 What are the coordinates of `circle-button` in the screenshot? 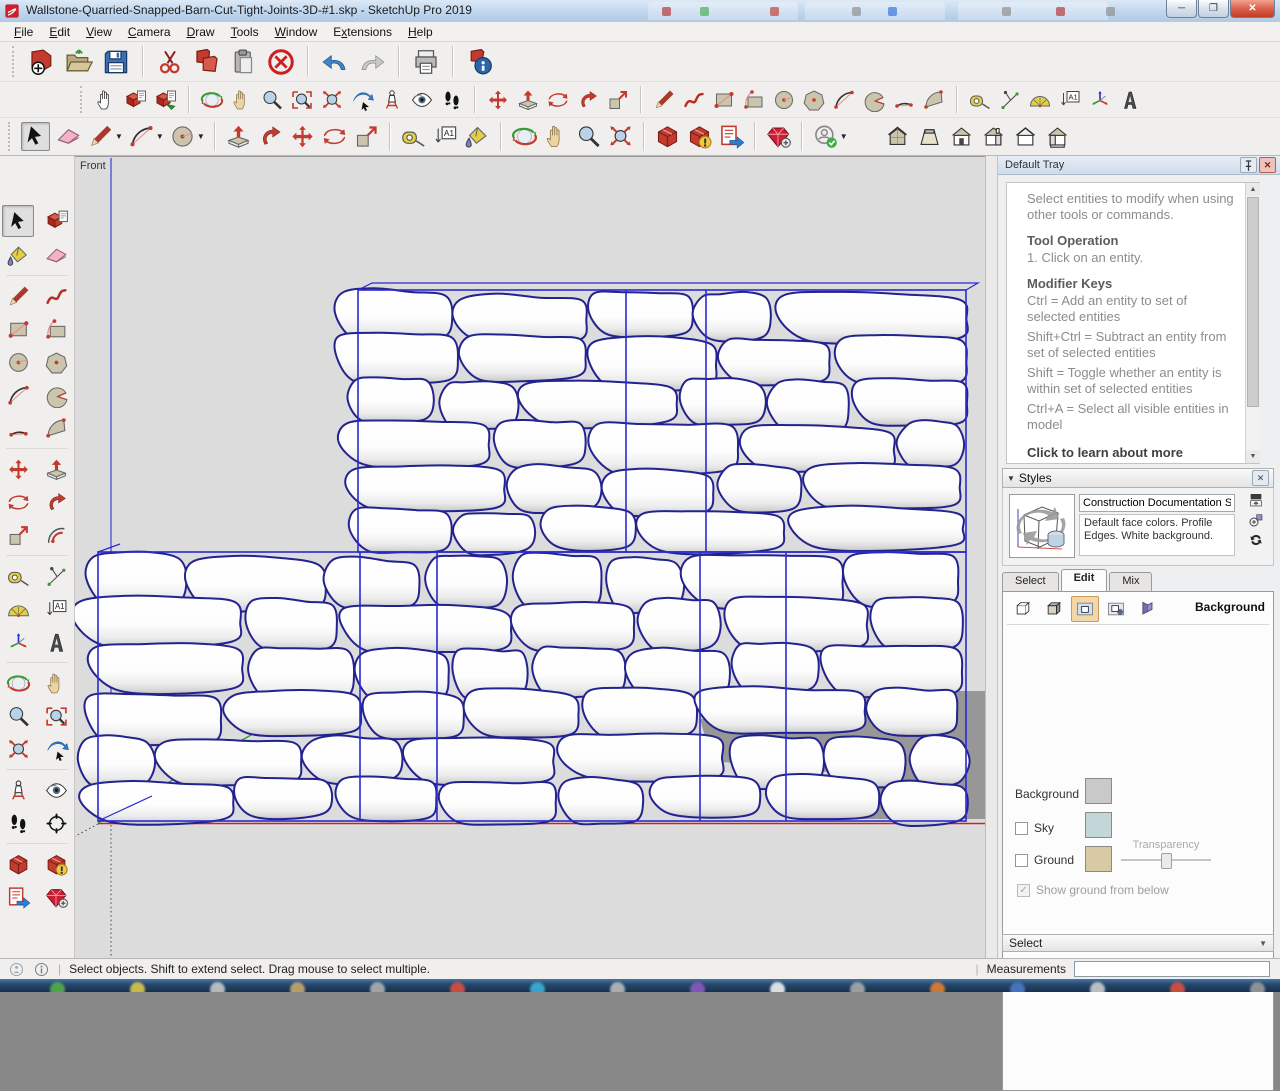 It's located at (784, 100).